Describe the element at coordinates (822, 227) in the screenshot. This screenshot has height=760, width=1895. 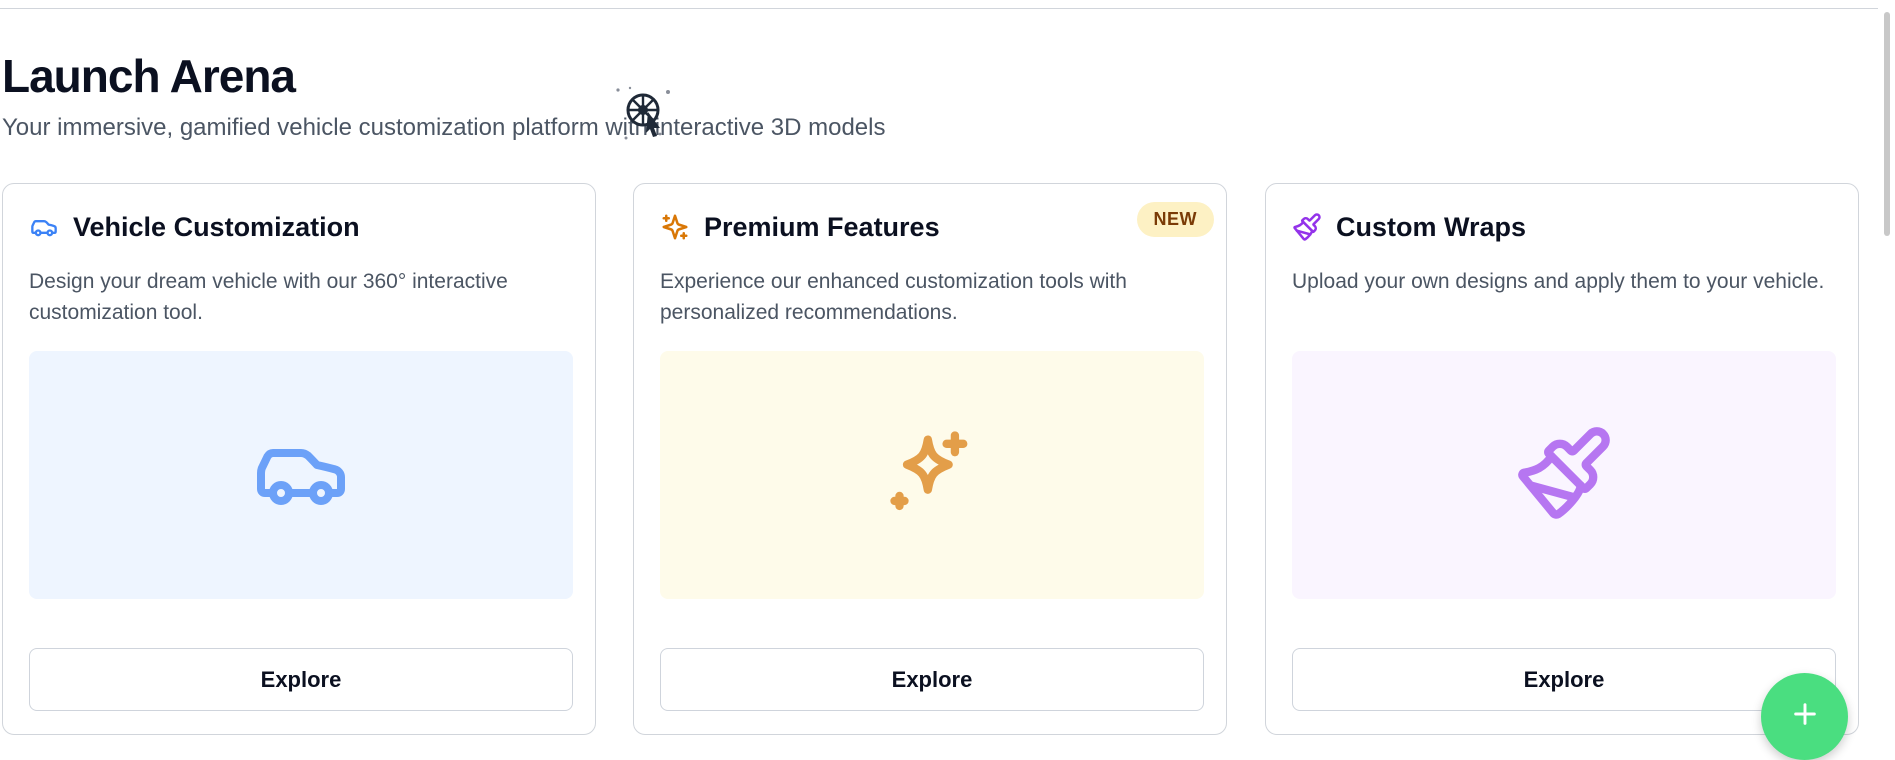
I see `card-title: Premium Features` at that location.